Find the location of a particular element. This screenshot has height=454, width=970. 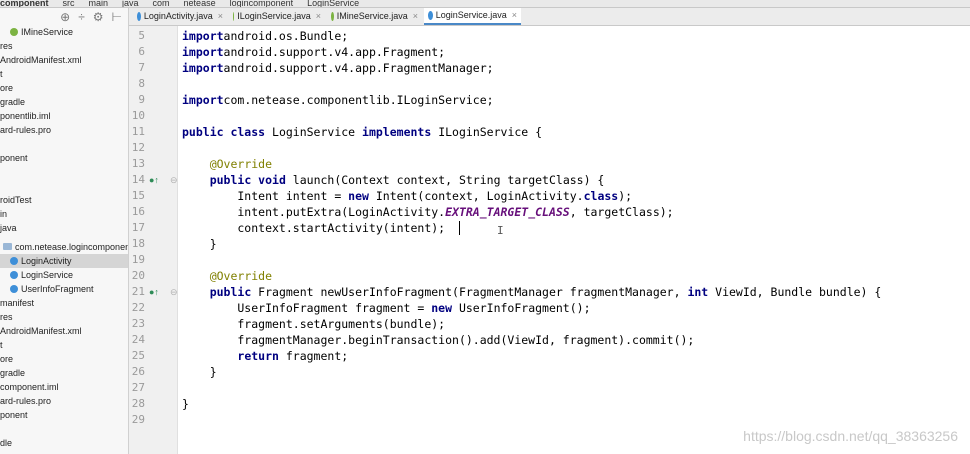

breadcrumb-item: java is located at coordinates (130, 3).